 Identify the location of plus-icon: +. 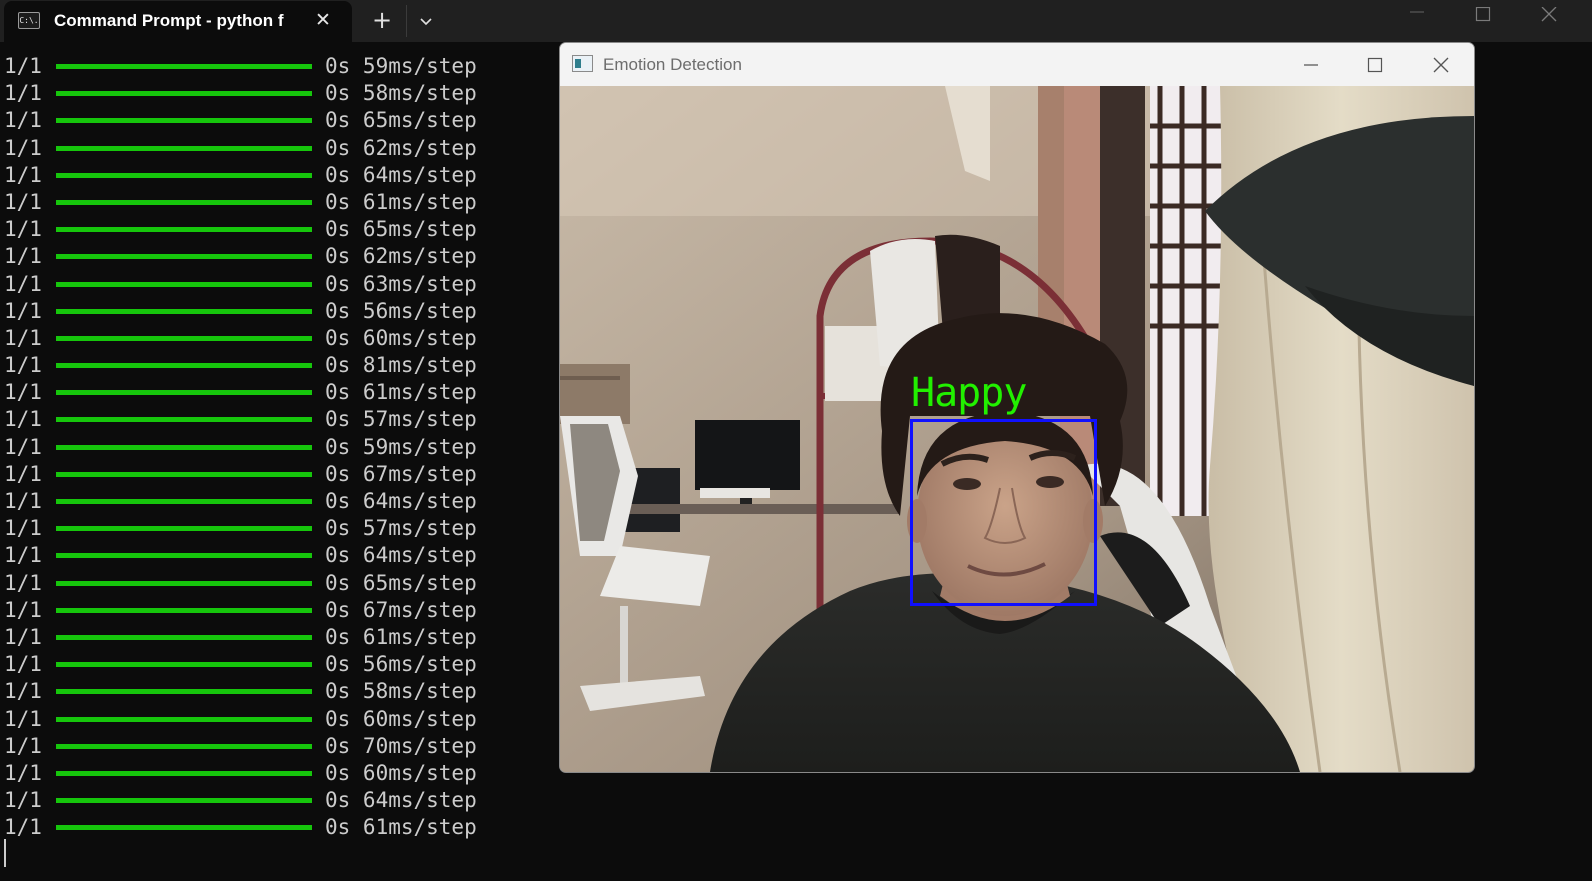
(382, 20).